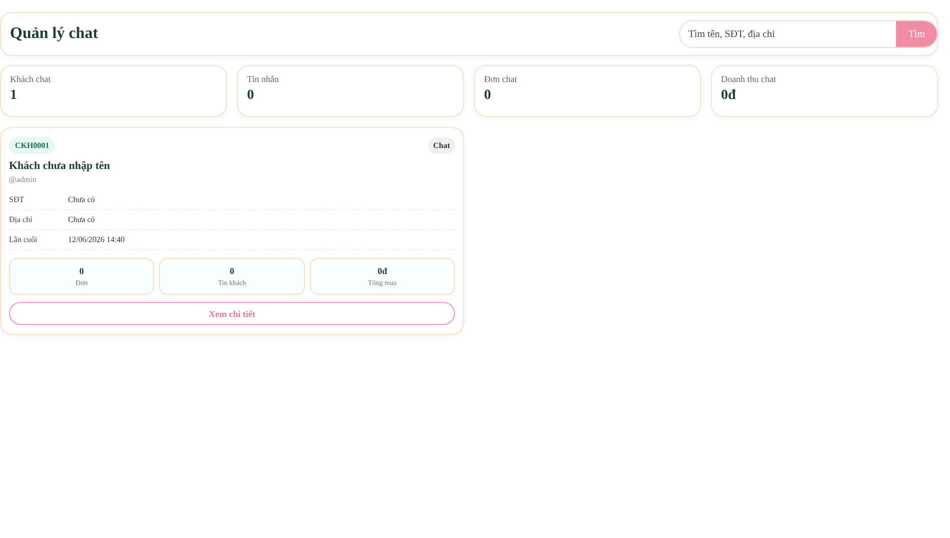 The image size is (950, 538). What do you see at coordinates (96, 239) in the screenshot?
I see `field-value: 12/06/2026 14:40` at bounding box center [96, 239].